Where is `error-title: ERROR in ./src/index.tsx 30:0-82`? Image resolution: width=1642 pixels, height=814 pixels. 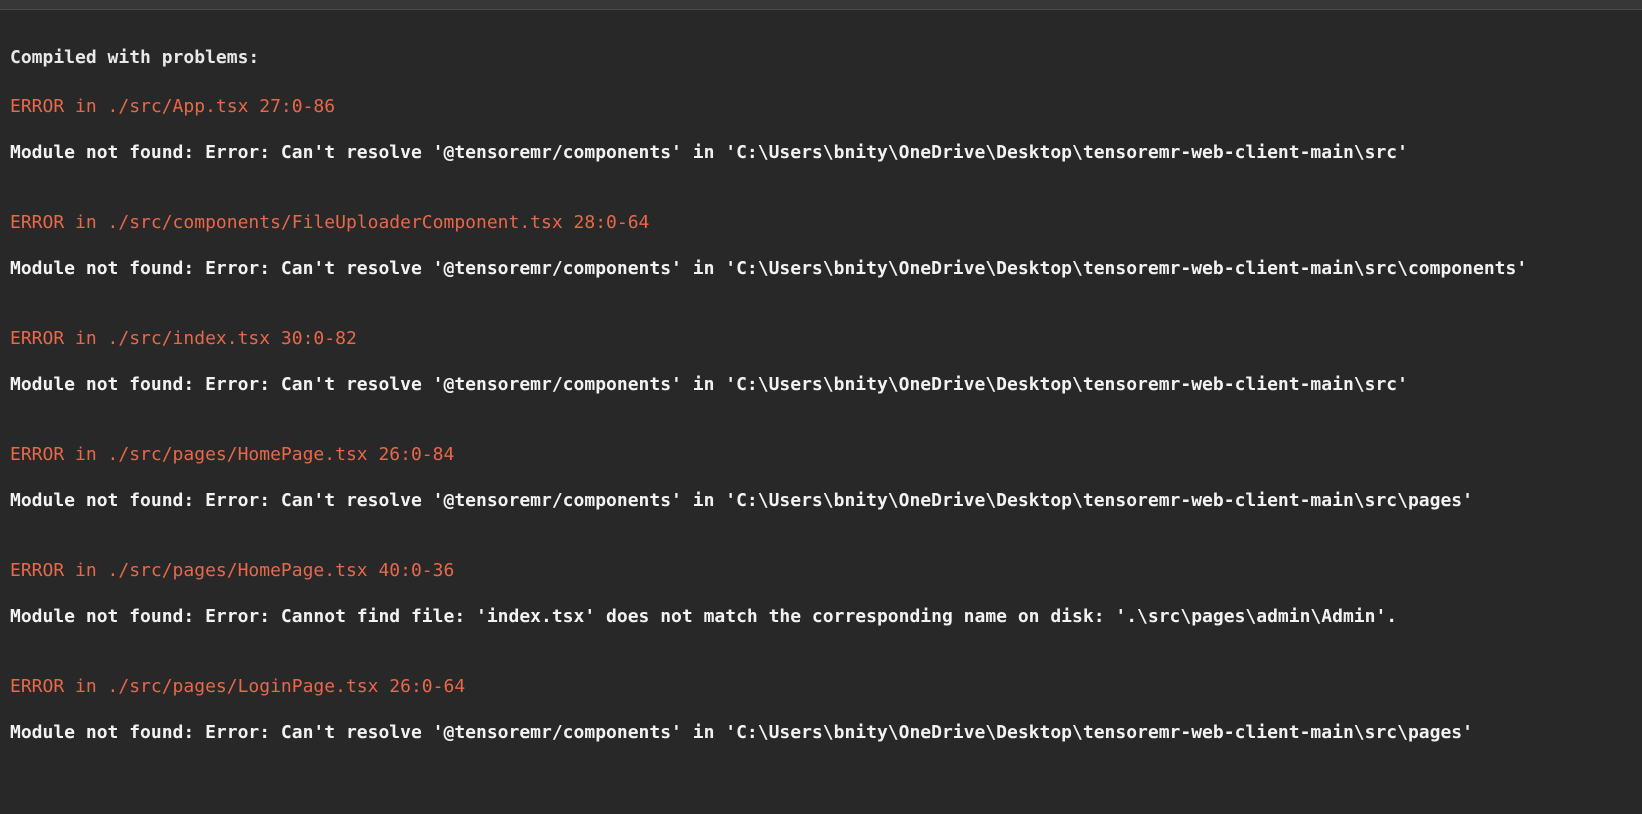
error-title: ERROR in ./src/index.tsx 30:0-82 is located at coordinates (183, 338).